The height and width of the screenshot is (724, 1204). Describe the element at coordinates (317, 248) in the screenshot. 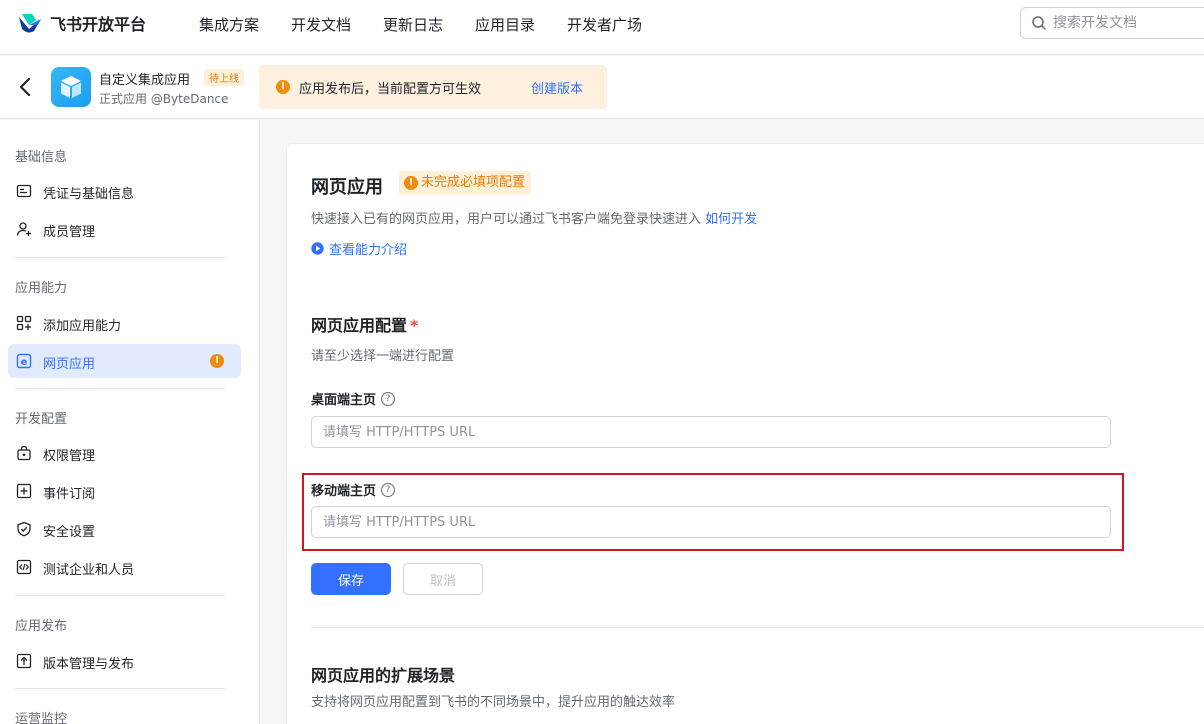

I see `play-circle-icon` at that location.